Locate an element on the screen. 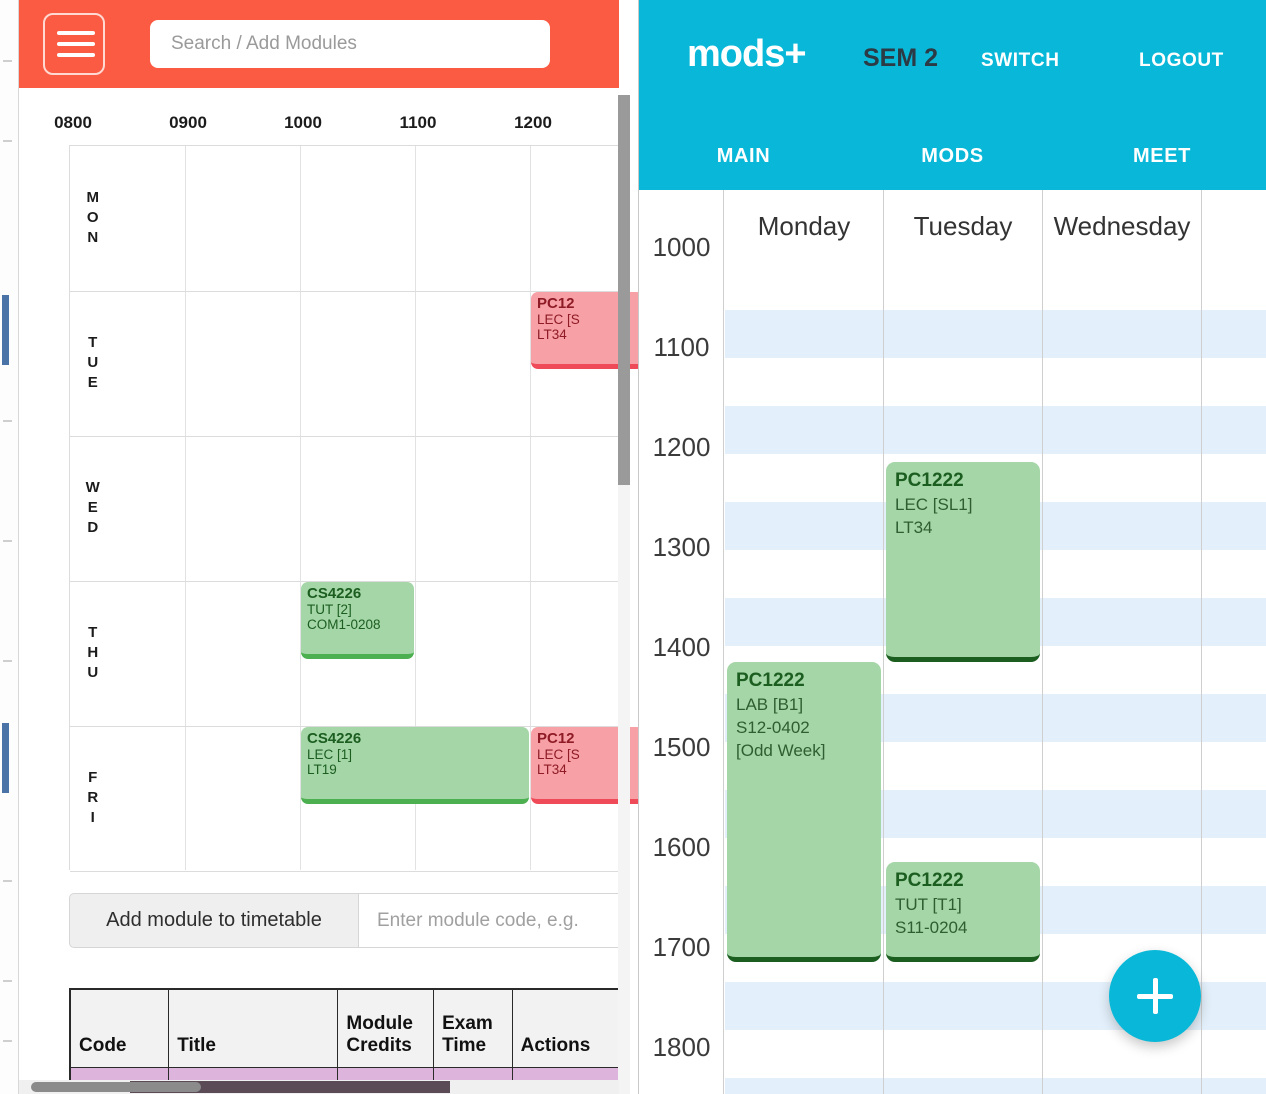 The height and width of the screenshot is (1094, 1266). calendar-time-label: 1100 is located at coordinates (681, 347).